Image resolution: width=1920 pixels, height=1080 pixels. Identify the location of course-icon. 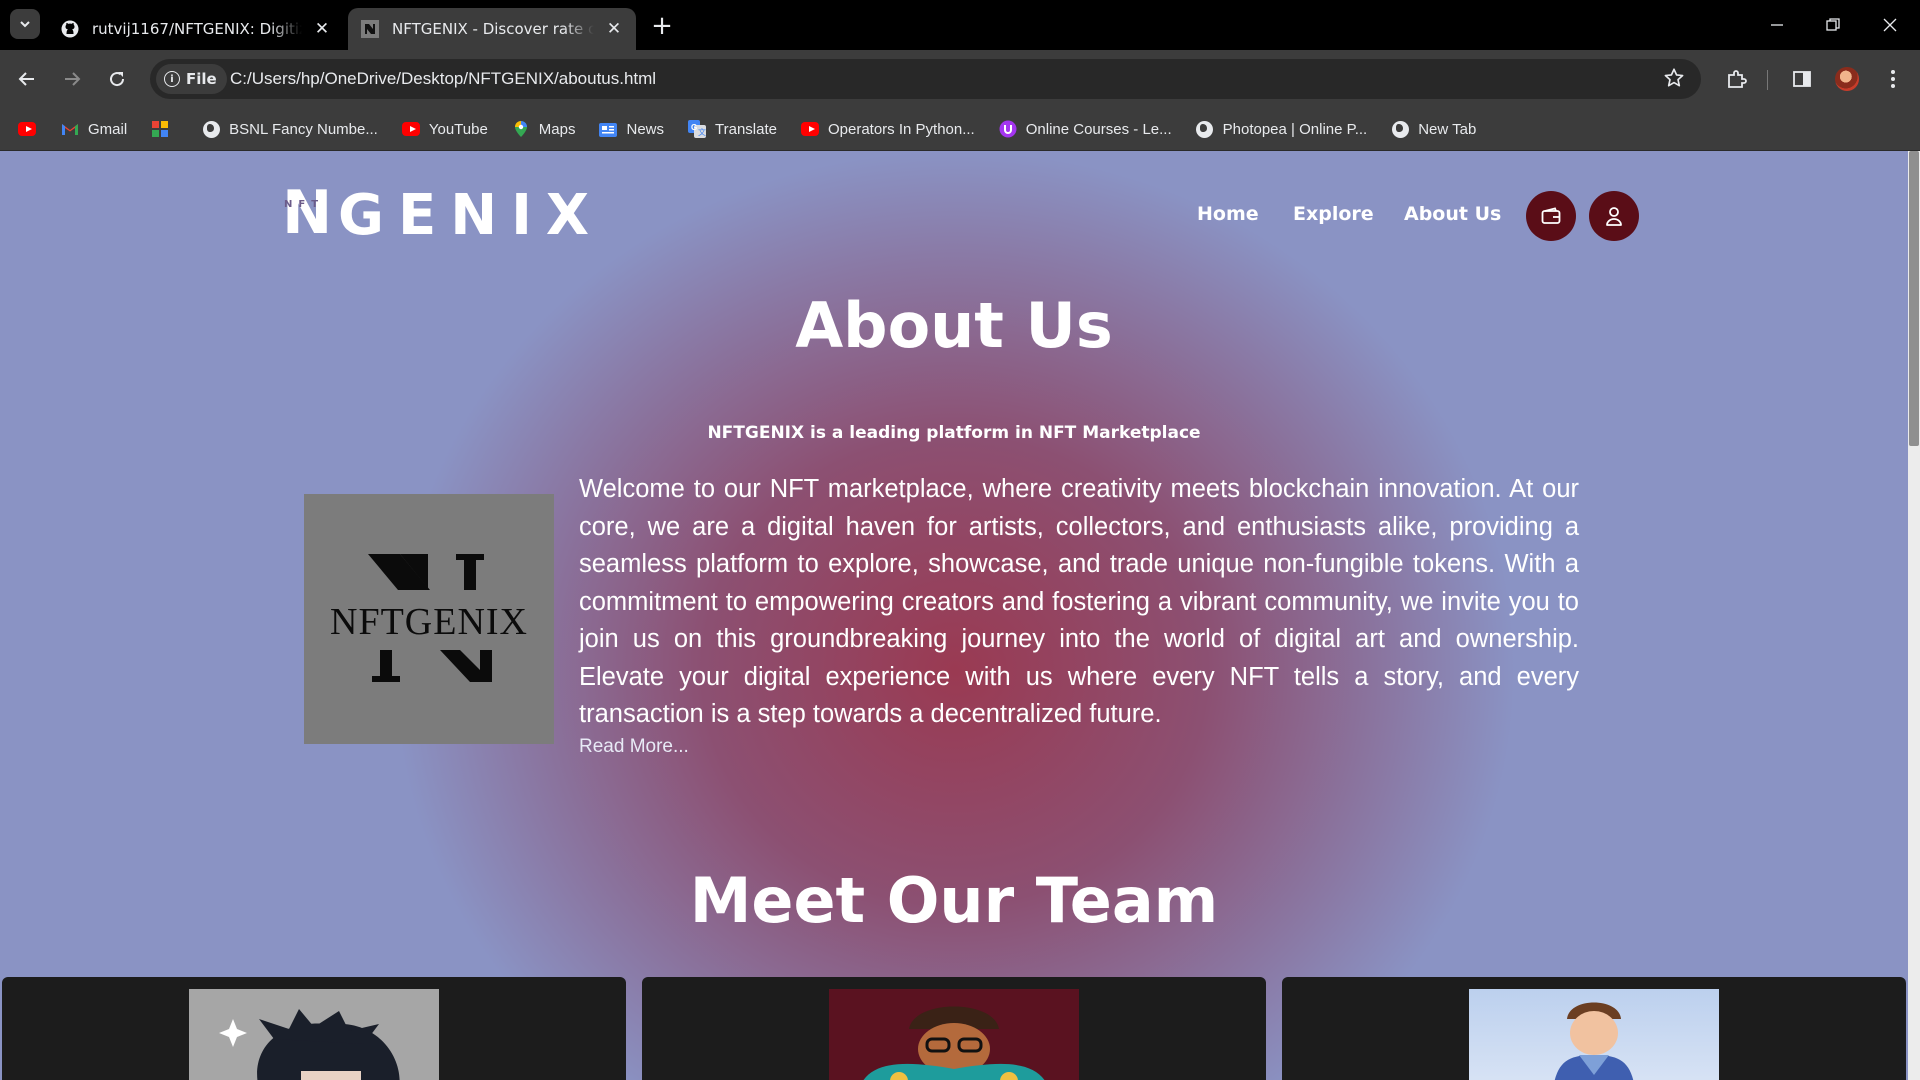
(1008, 129).